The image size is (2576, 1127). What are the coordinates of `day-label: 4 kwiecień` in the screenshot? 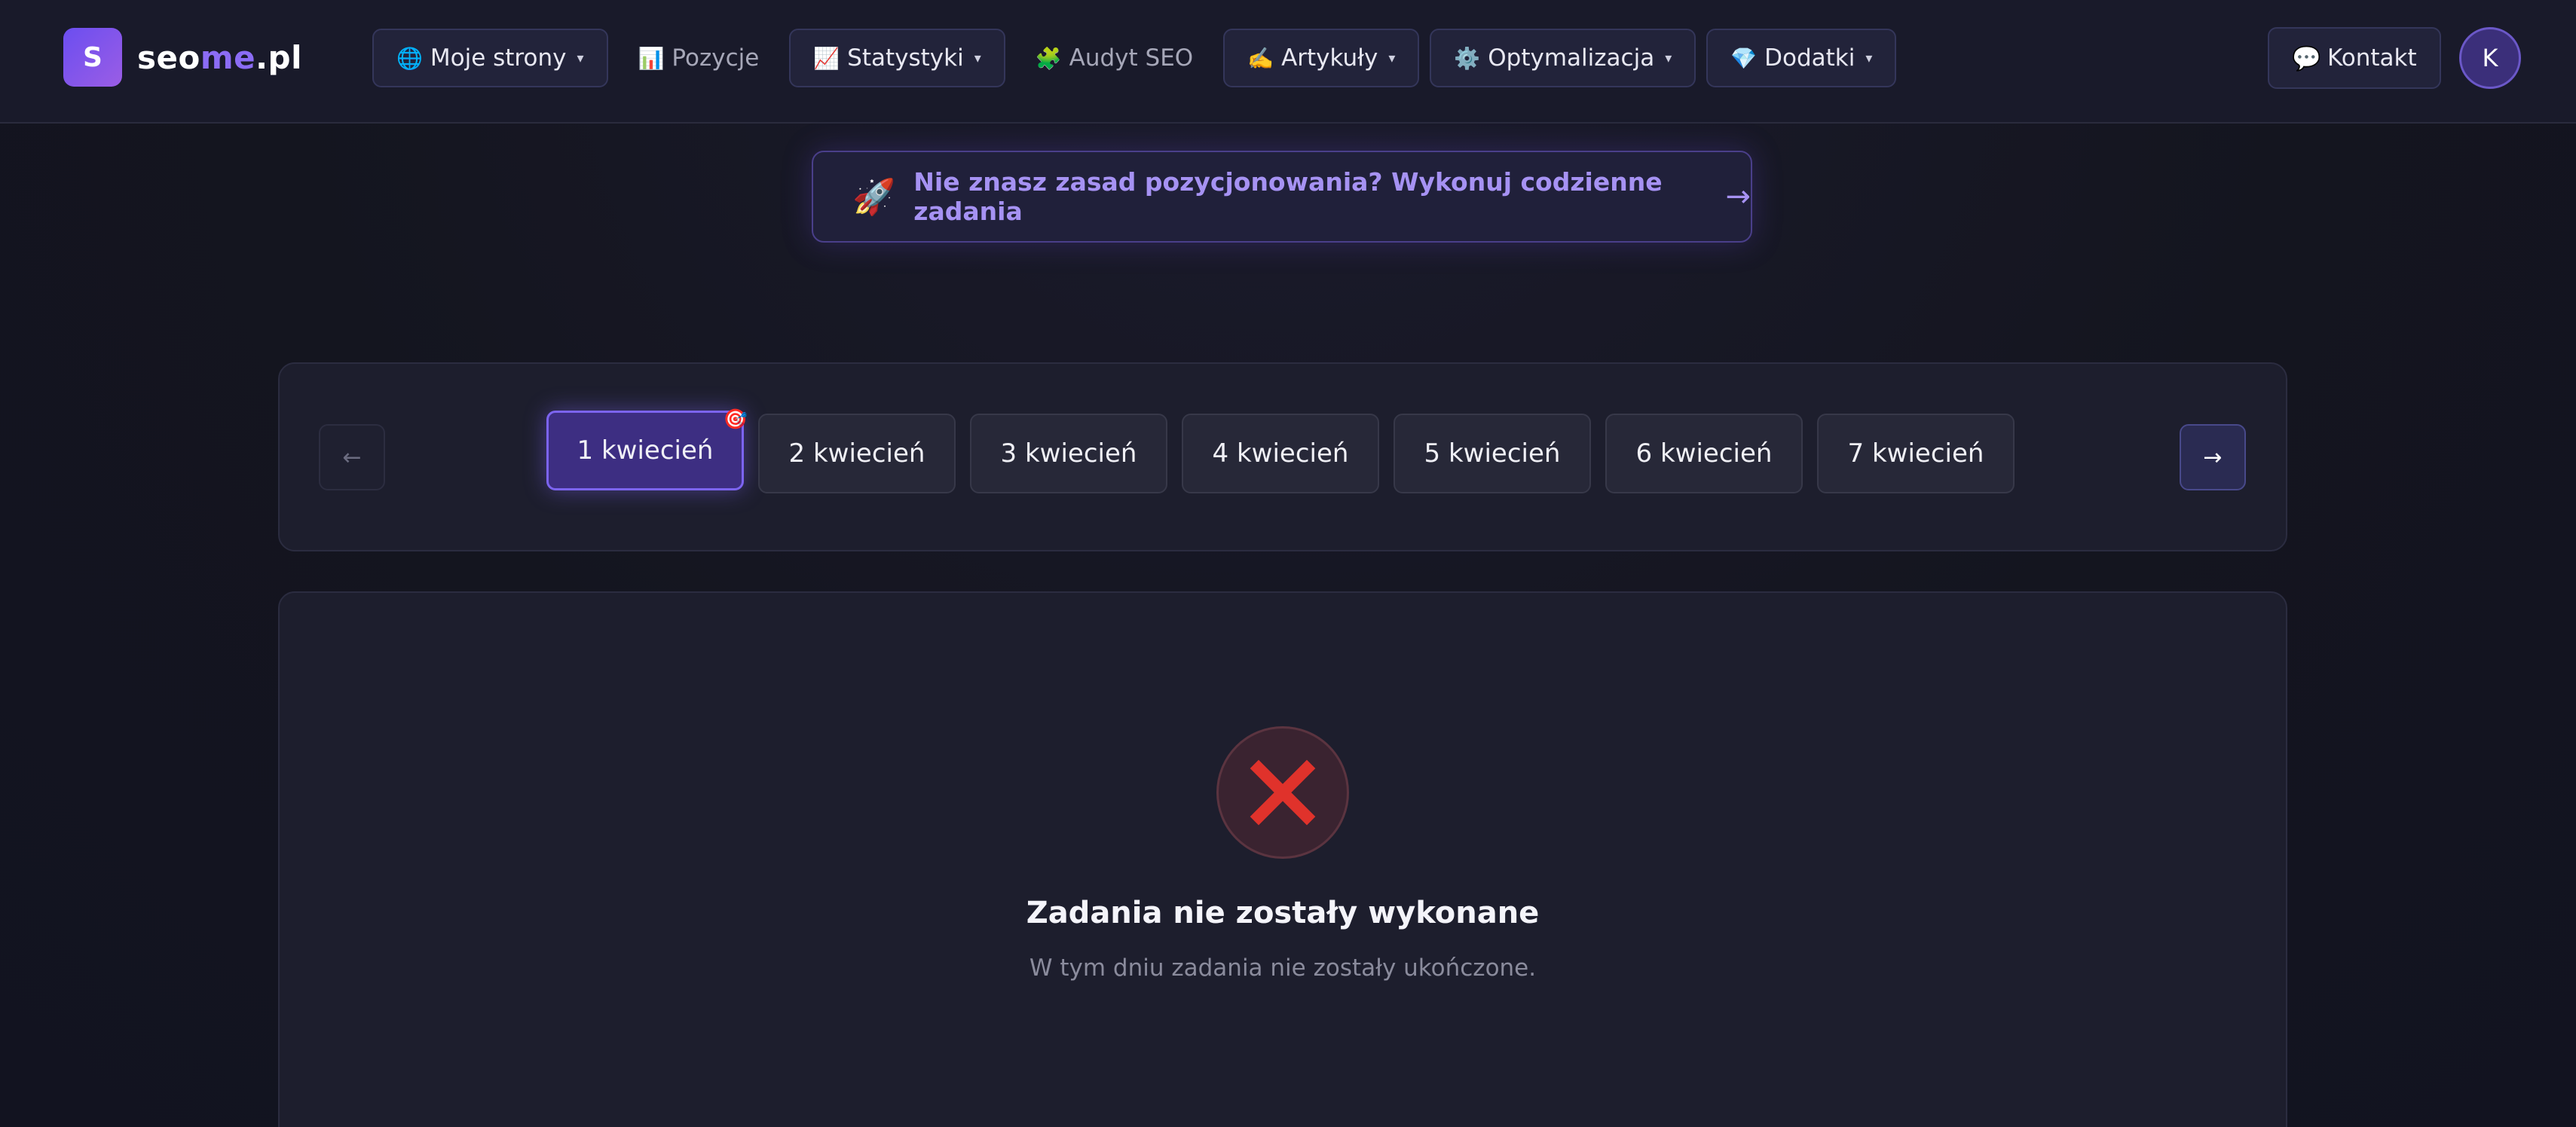 It's located at (1280, 453).